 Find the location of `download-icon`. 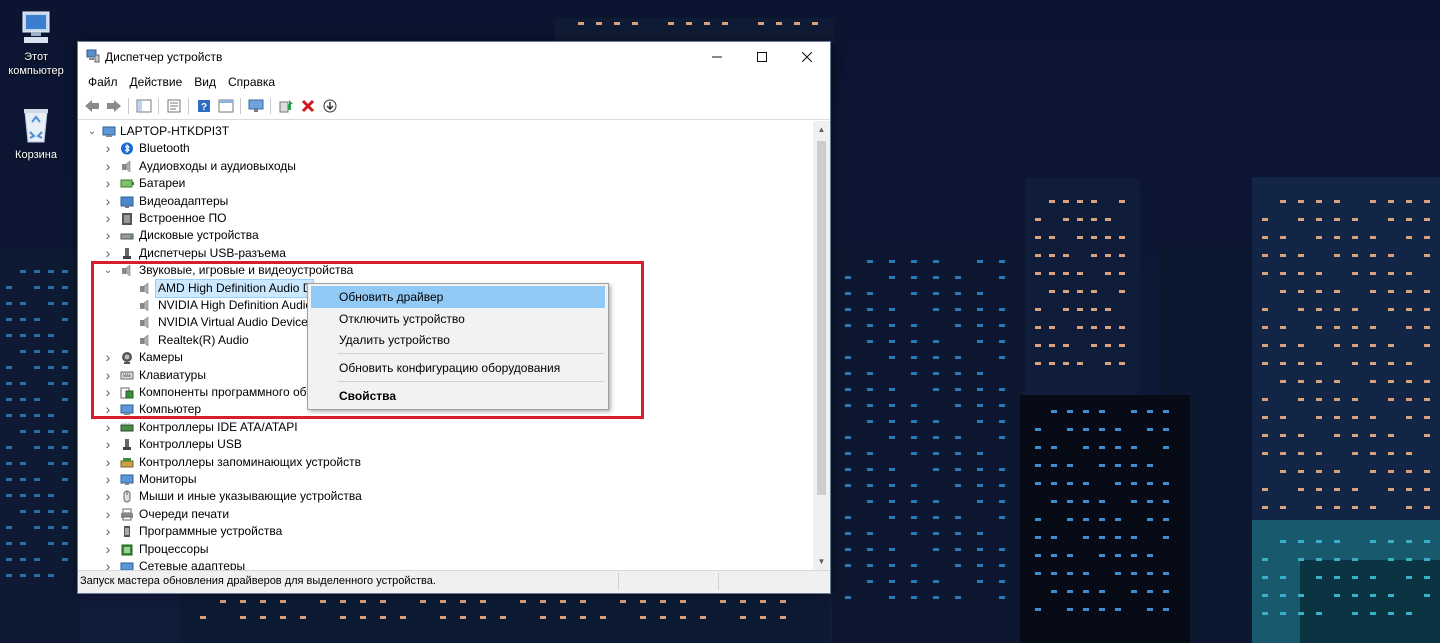

download-icon is located at coordinates (329, 106).